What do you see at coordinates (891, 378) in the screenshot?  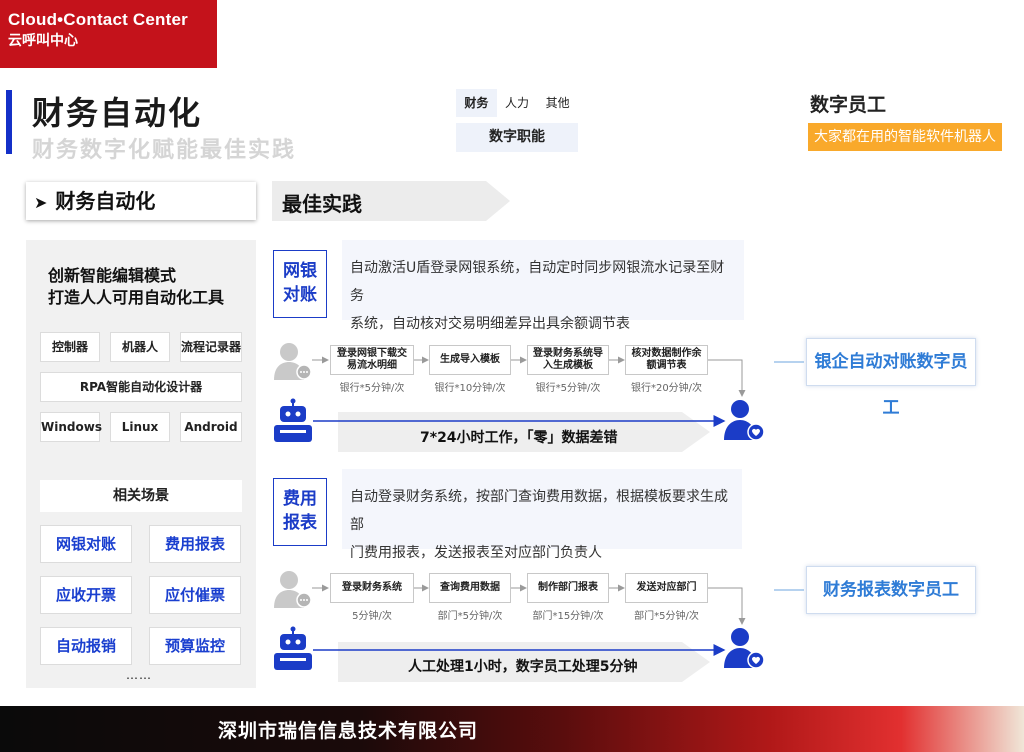 I see `scenario1-digital-employee-card: 银企自动对账数字员工` at bounding box center [891, 378].